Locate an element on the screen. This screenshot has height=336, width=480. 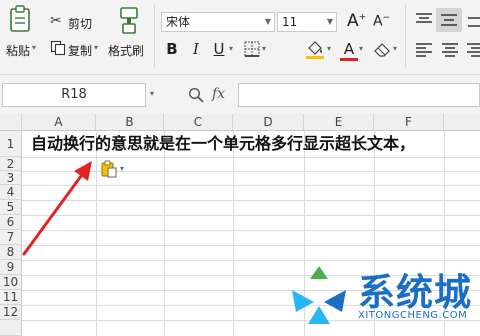
select-all-corner is located at coordinates (11, 122).